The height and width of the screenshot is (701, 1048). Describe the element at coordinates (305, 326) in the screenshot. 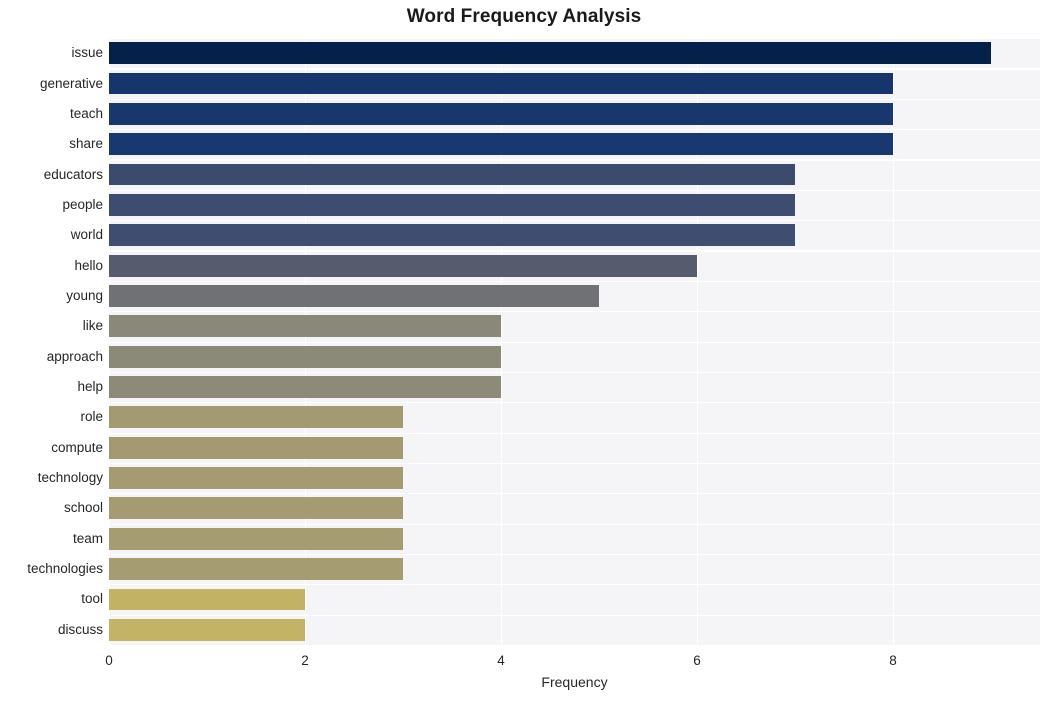

I see `bar-like` at that location.